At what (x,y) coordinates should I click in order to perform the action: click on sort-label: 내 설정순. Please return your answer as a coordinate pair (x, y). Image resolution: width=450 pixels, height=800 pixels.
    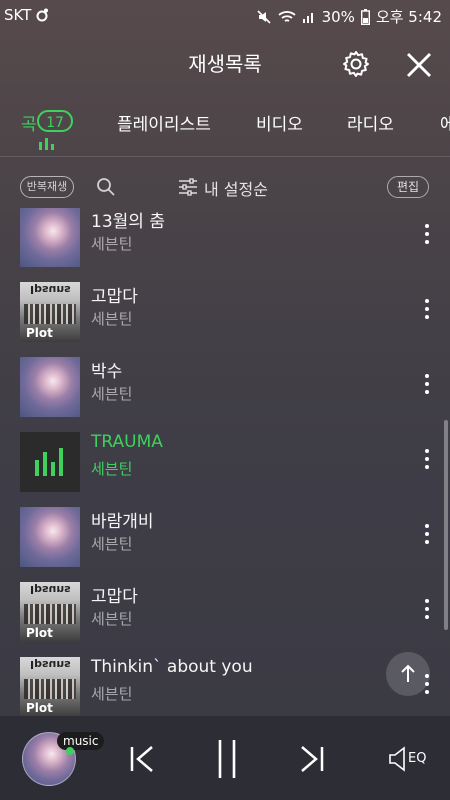
    Looking at the image, I should click on (236, 188).